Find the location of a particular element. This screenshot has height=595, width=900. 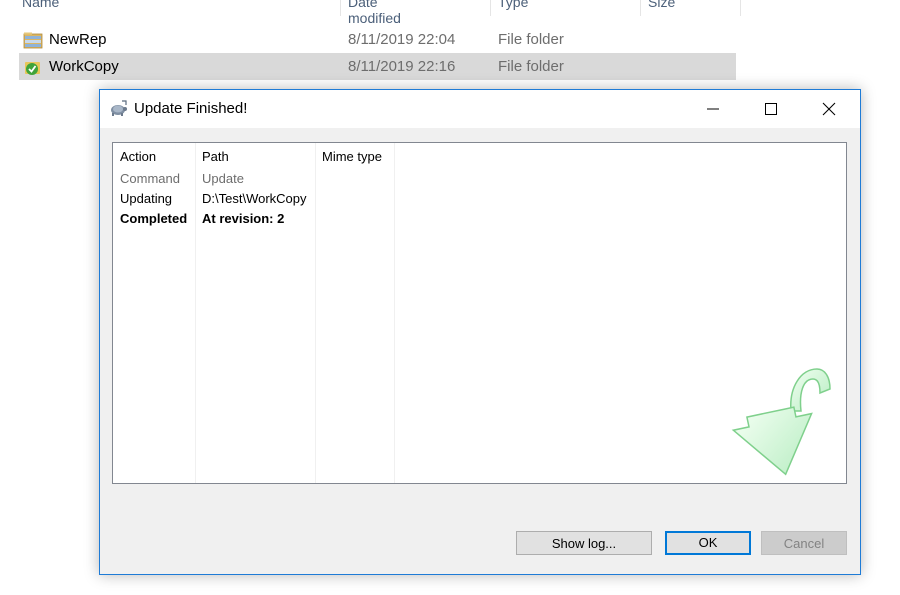

column-header-size: Size is located at coordinates (661, 5).